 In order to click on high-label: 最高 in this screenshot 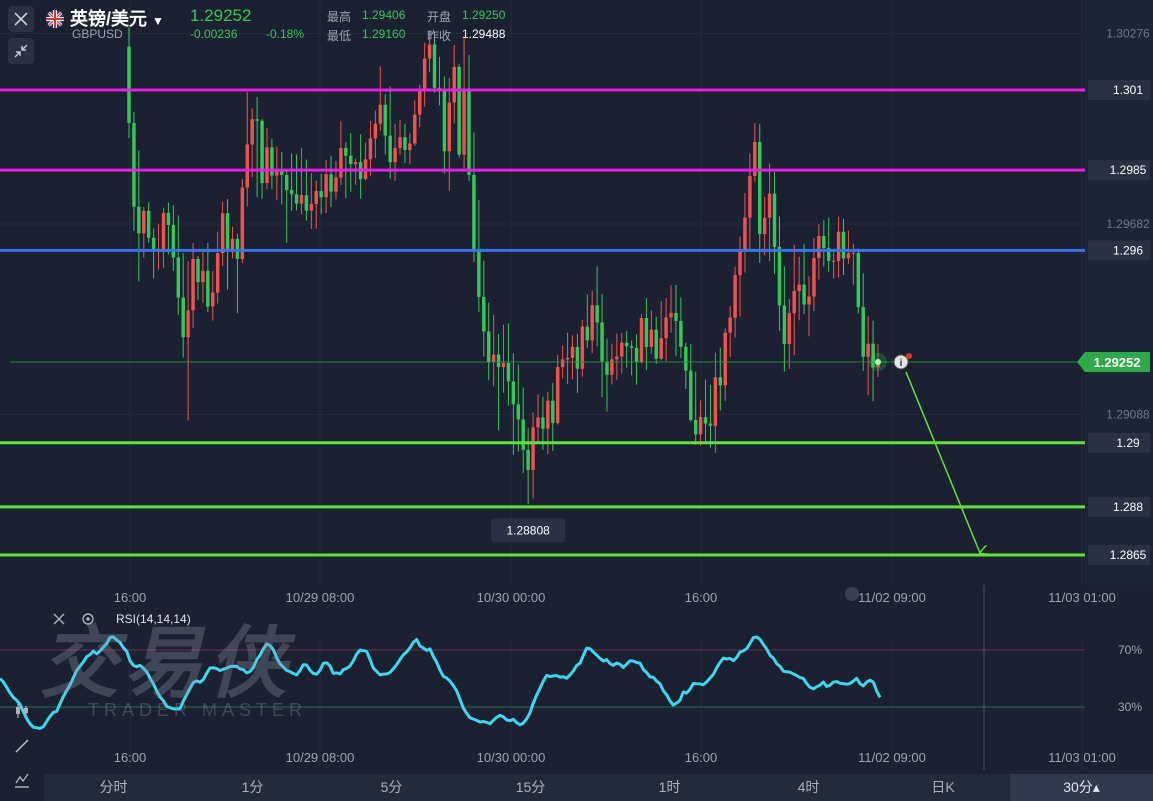, I will do `click(339, 17)`.